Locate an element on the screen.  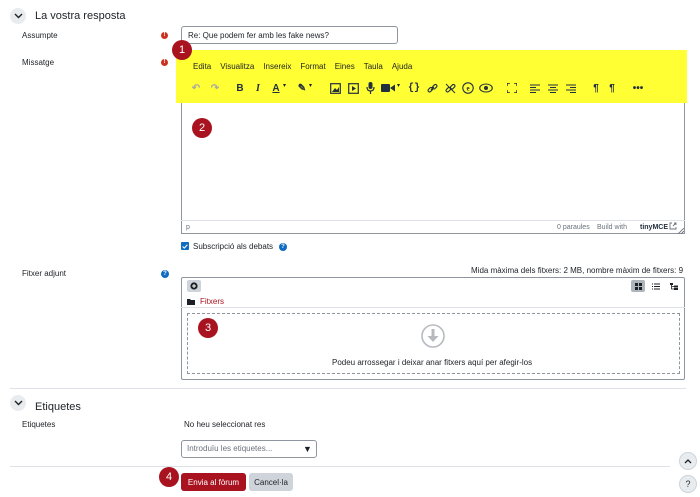
link-icon is located at coordinates (432, 88).